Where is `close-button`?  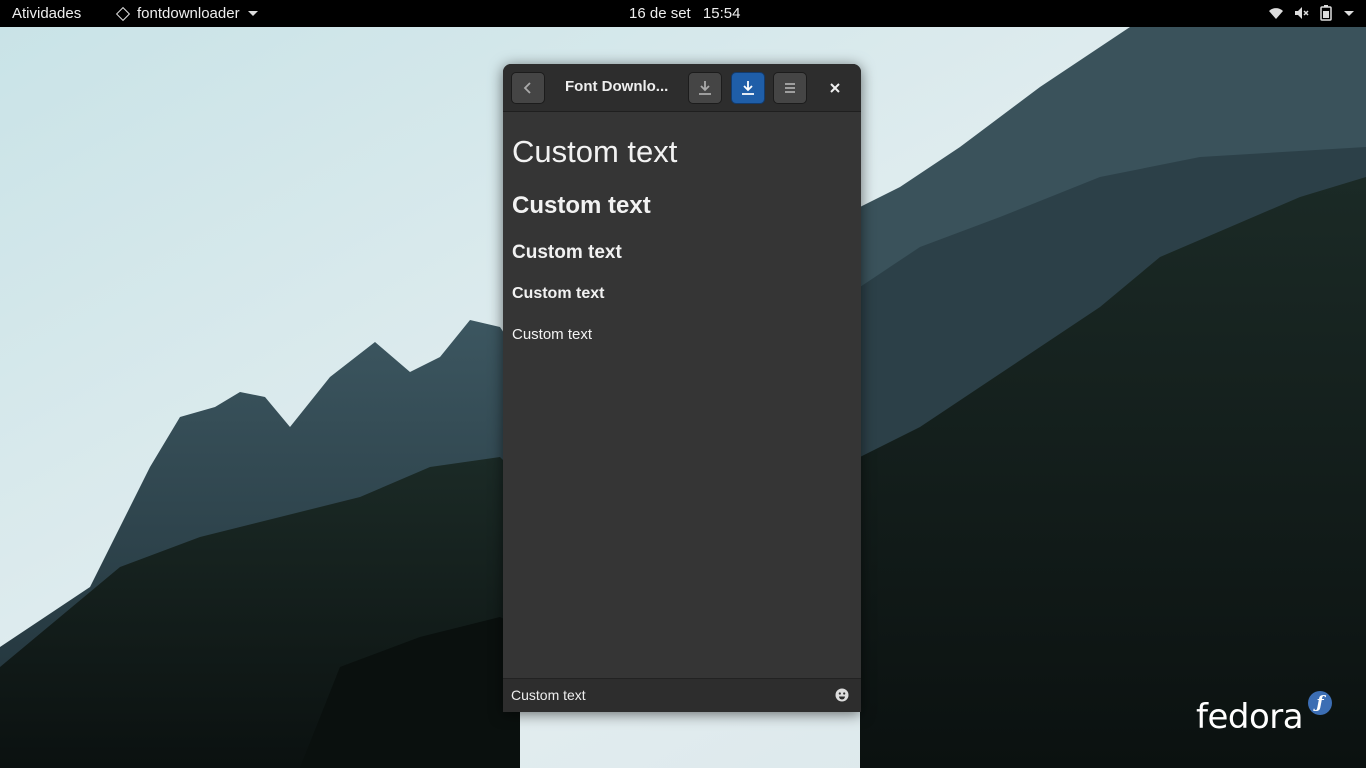
close-button is located at coordinates (835, 88).